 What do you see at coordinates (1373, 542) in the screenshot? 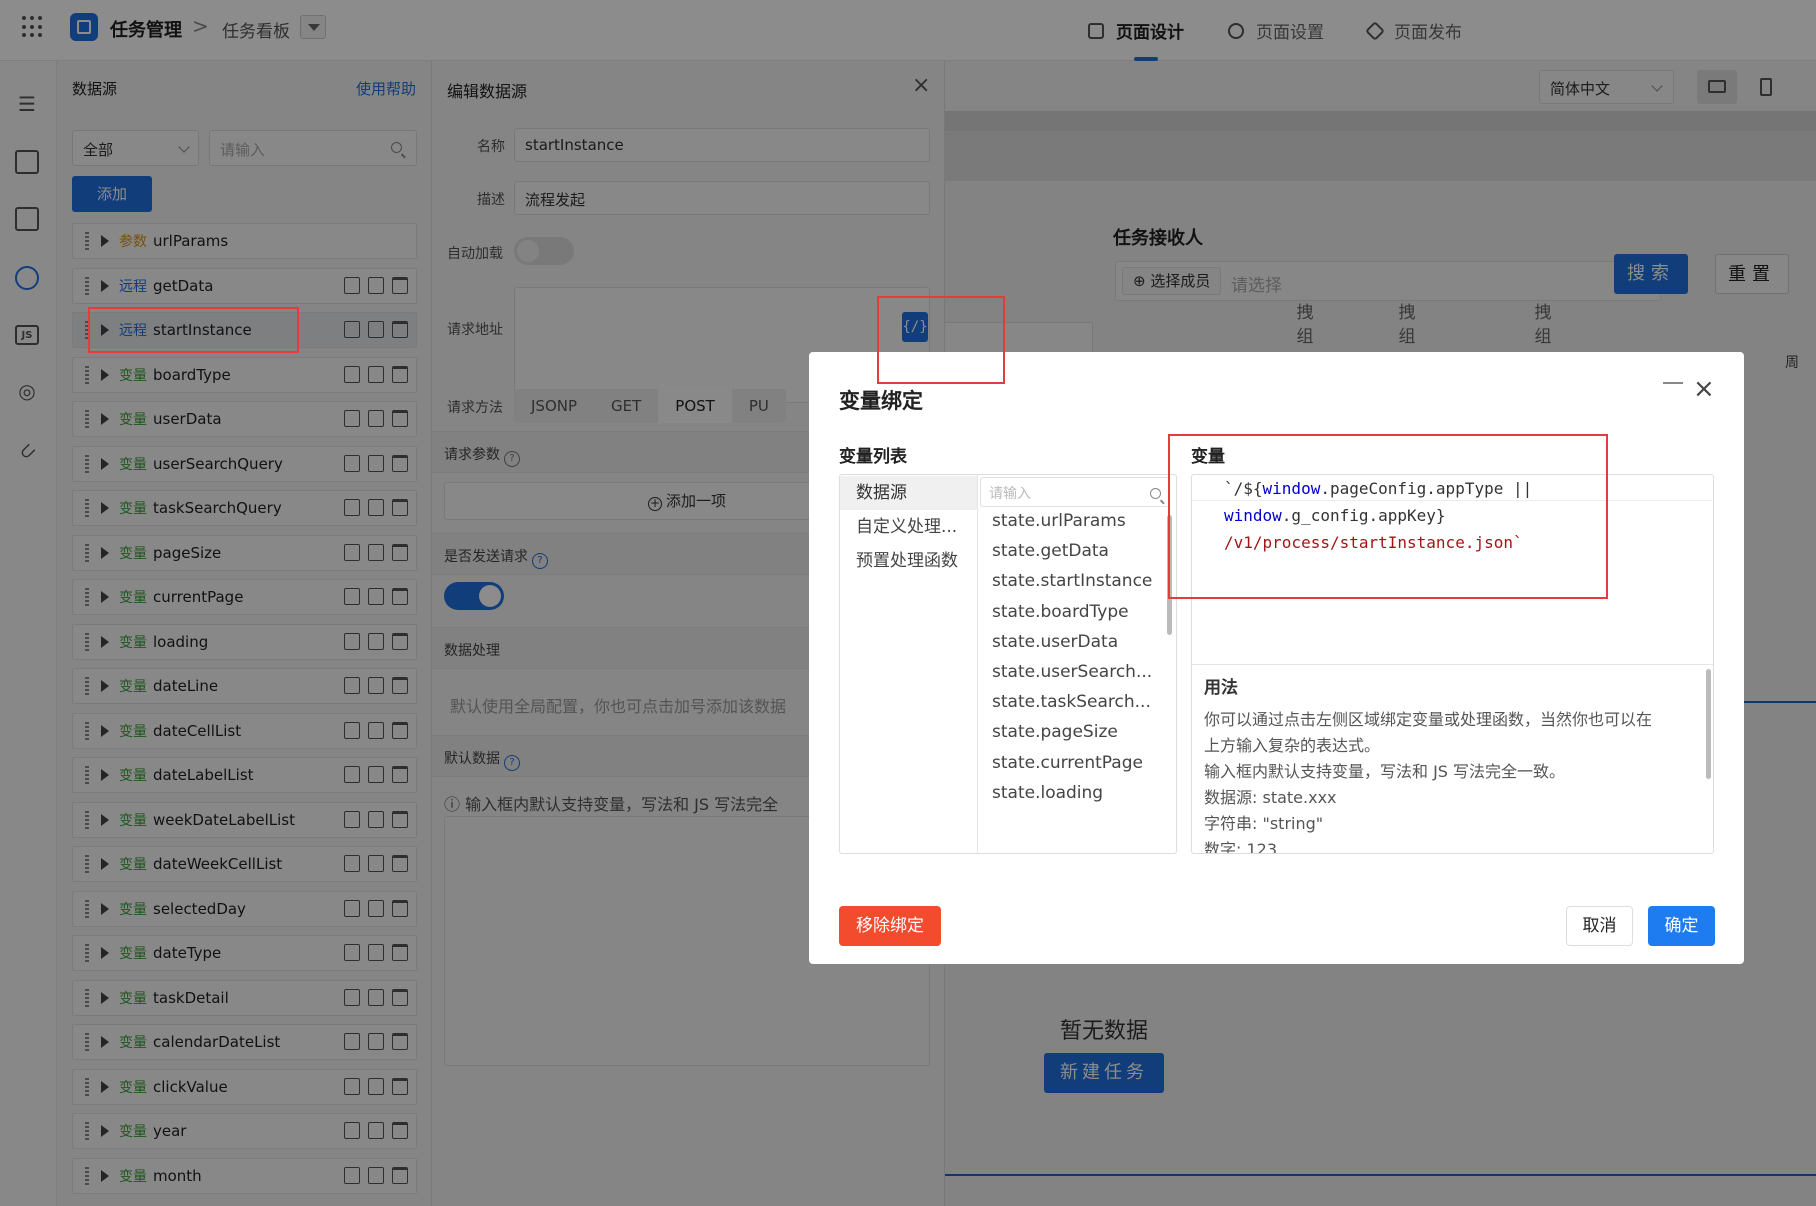
I see `code-line-3: /v1/process/startInstance.json`` at bounding box center [1373, 542].